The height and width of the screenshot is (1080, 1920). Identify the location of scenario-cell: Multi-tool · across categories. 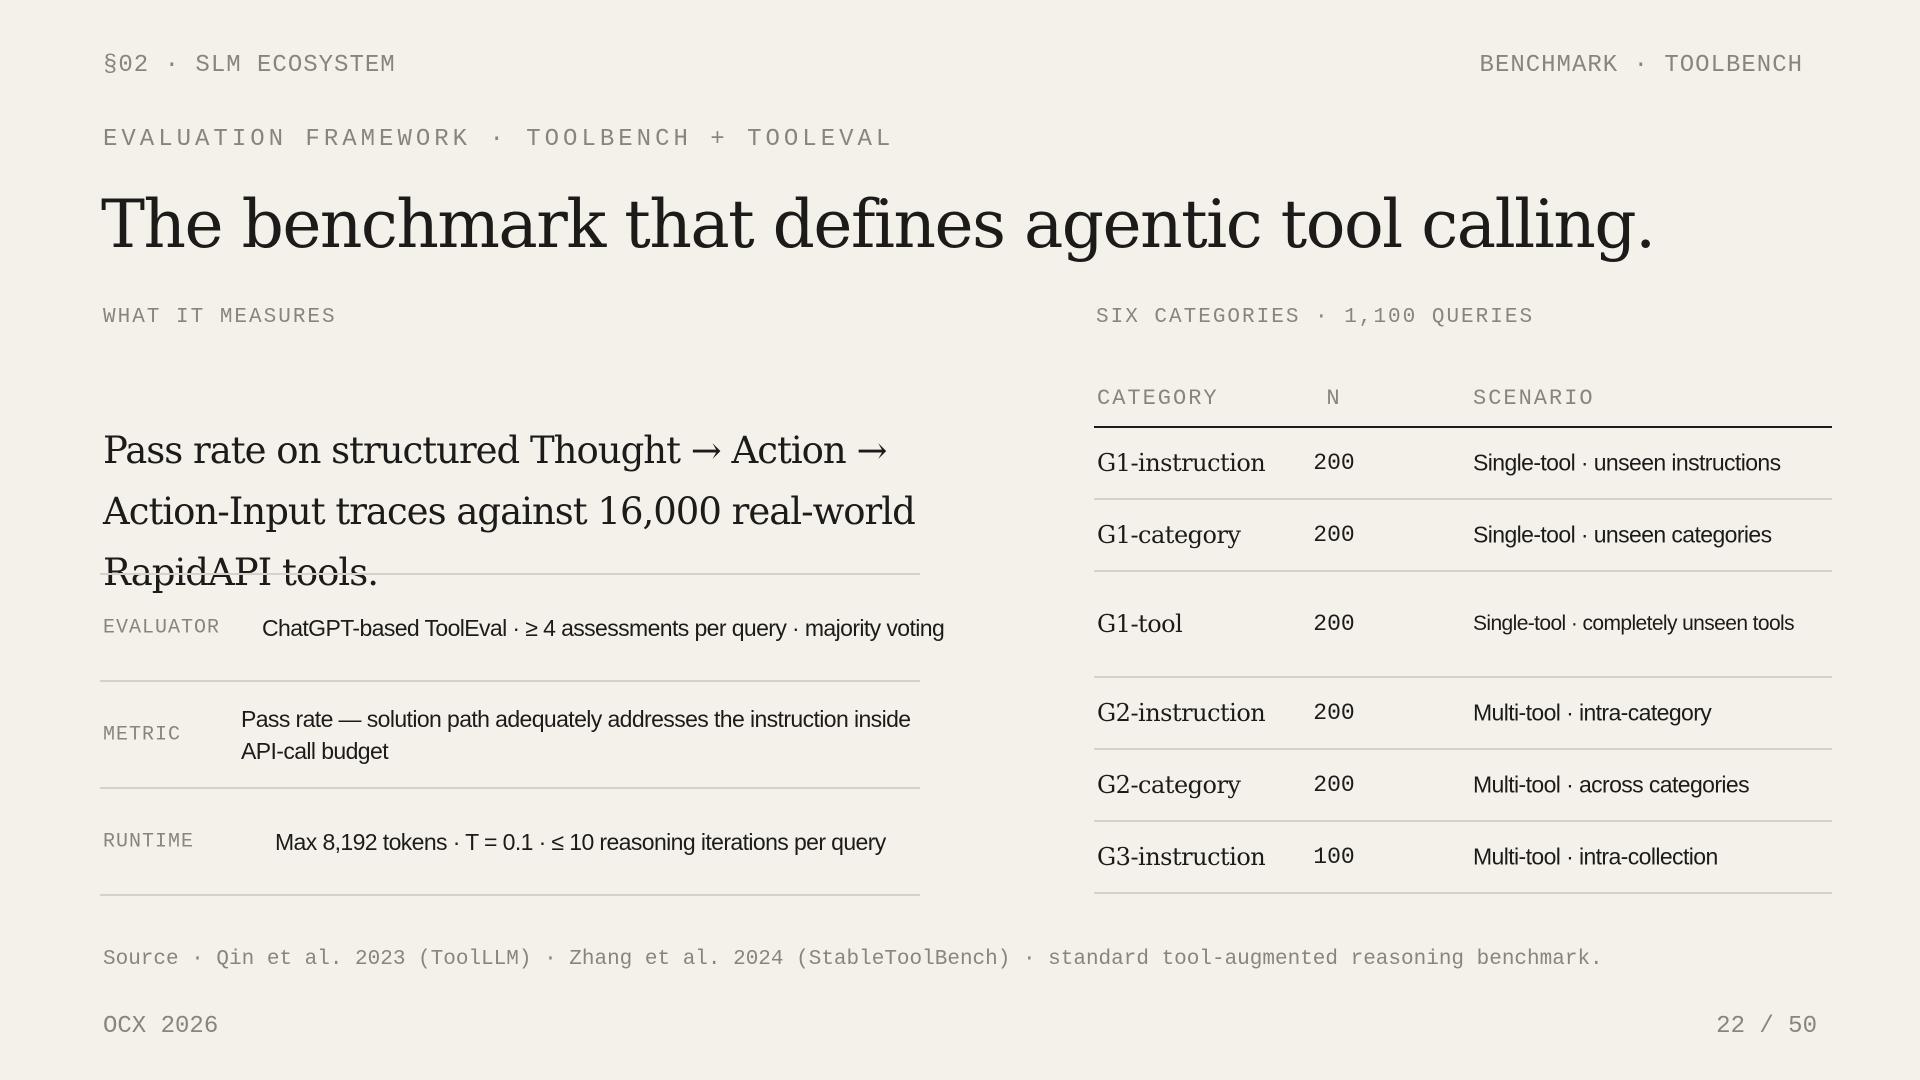
(1611, 784).